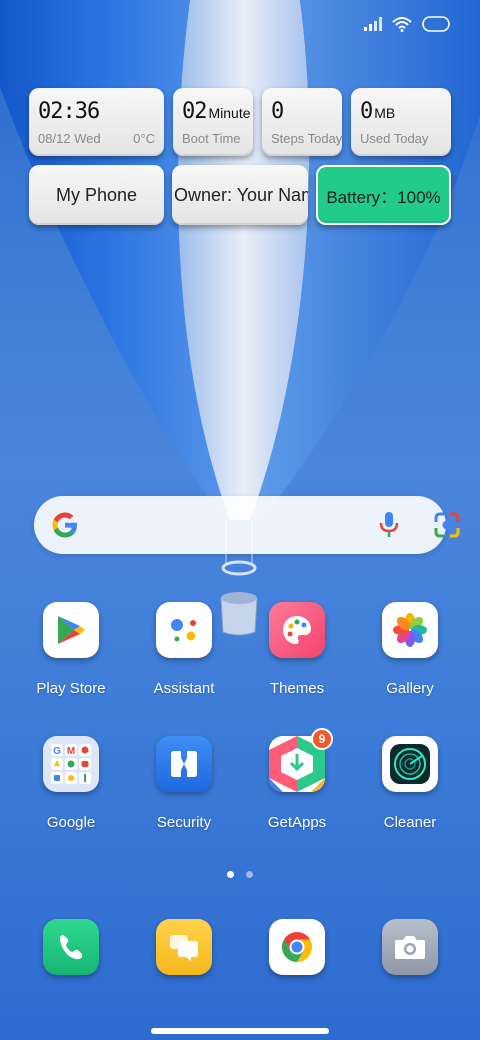  Describe the element at coordinates (389, 525) in the screenshot. I see `mic-icon` at that location.